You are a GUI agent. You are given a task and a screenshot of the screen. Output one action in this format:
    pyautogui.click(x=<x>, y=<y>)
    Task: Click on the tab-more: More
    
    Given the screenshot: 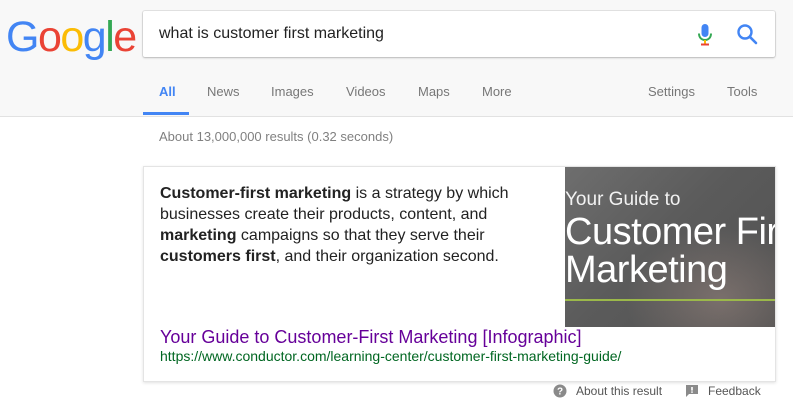 What is the action you would take?
    pyautogui.click(x=497, y=91)
    